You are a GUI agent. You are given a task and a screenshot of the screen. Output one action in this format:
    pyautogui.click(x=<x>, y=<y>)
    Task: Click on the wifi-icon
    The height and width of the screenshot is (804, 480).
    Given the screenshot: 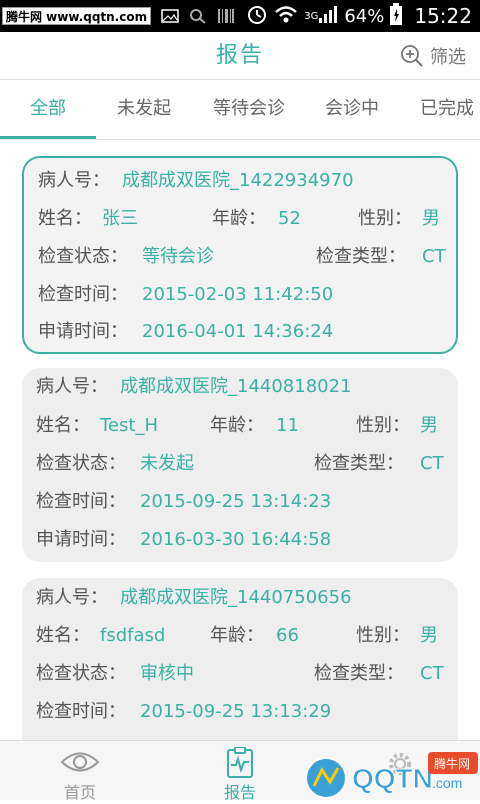 What is the action you would take?
    pyautogui.click(x=286, y=16)
    